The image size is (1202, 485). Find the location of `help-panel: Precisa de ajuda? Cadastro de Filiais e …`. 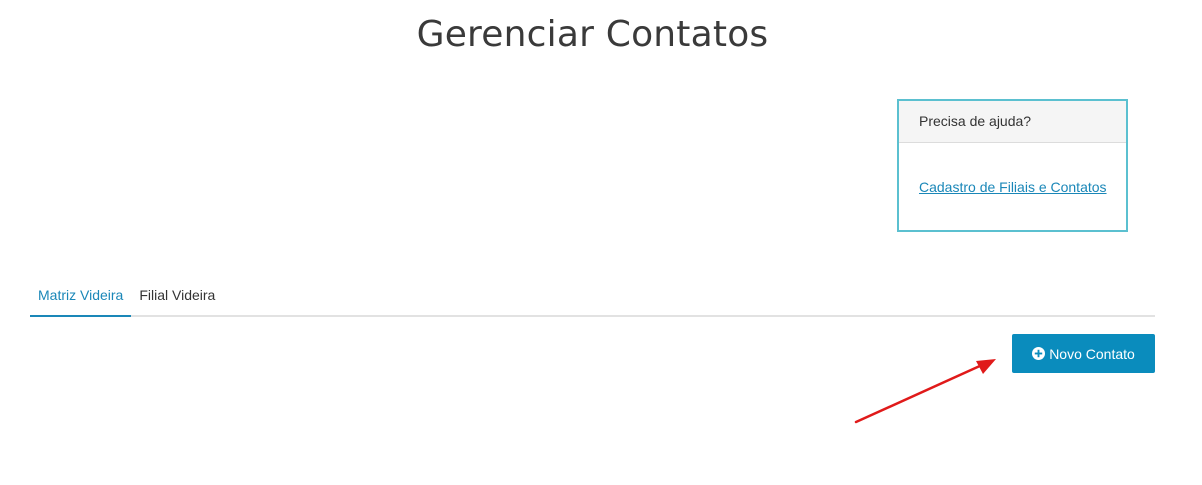

help-panel: Precisa de ajuda? Cadastro de Filiais e … is located at coordinates (1012, 165).